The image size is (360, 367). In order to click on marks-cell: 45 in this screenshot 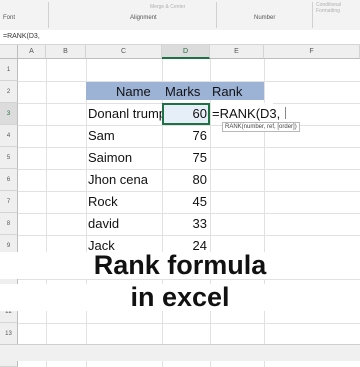, I will do `click(184, 201)`.